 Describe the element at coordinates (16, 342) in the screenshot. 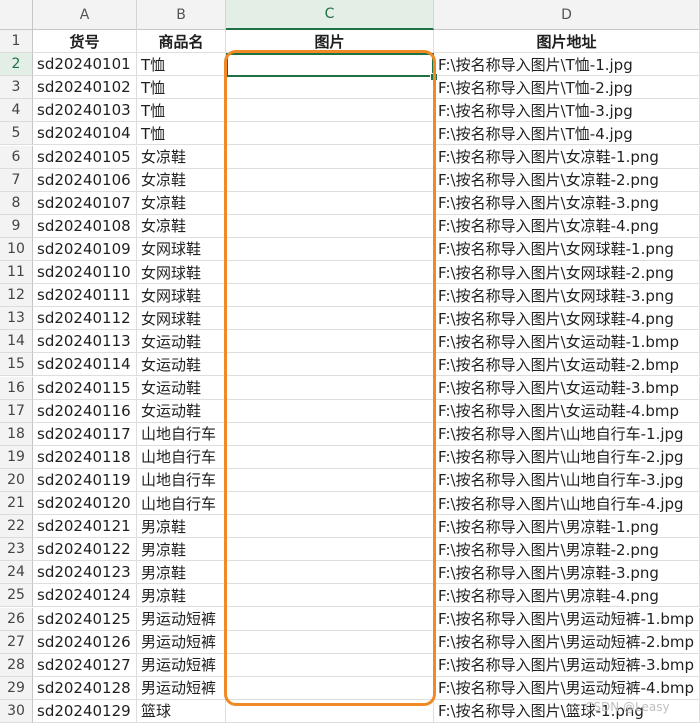

I see `row-header: 14` at that location.